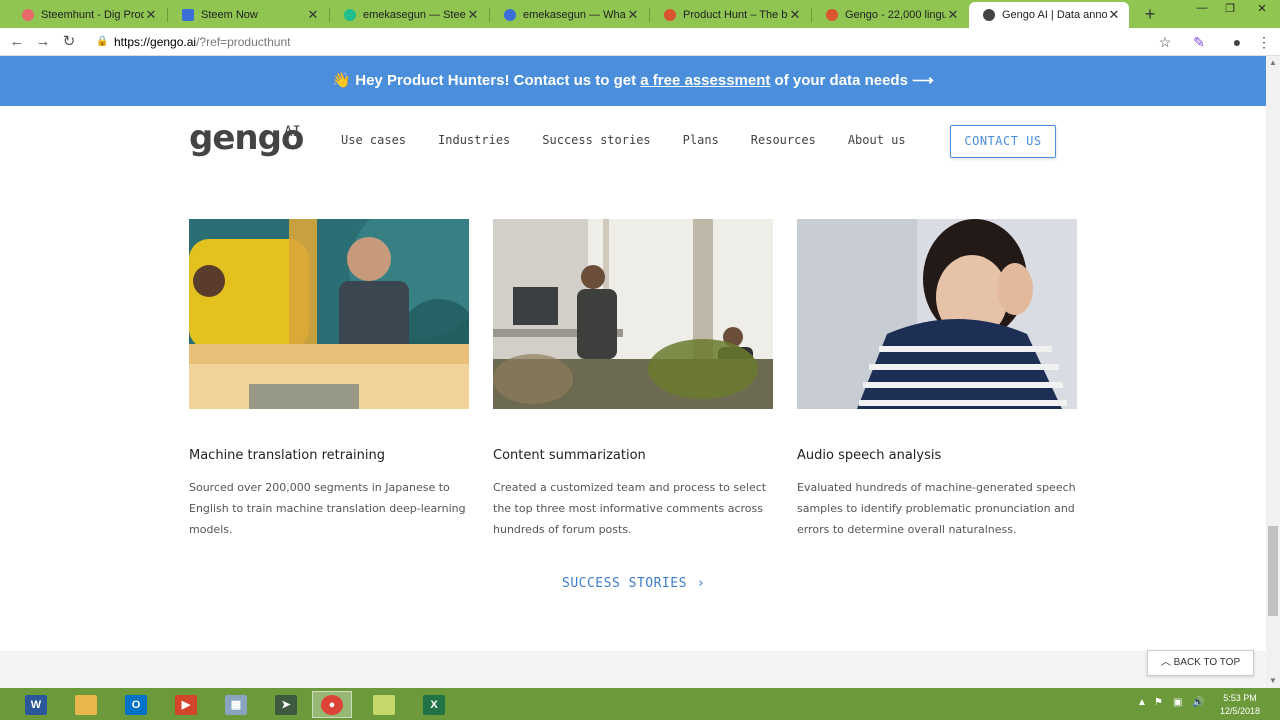 Image resolution: width=1280 pixels, height=720 pixels. I want to click on card-title: Machine translation retraining, so click(287, 455).